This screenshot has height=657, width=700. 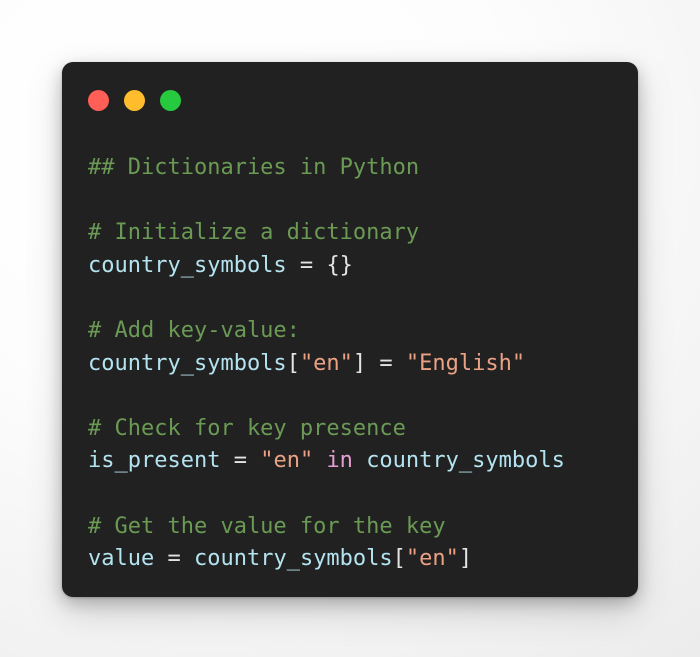 I want to click on code-line: # Check for key presence, so click(x=358, y=429).